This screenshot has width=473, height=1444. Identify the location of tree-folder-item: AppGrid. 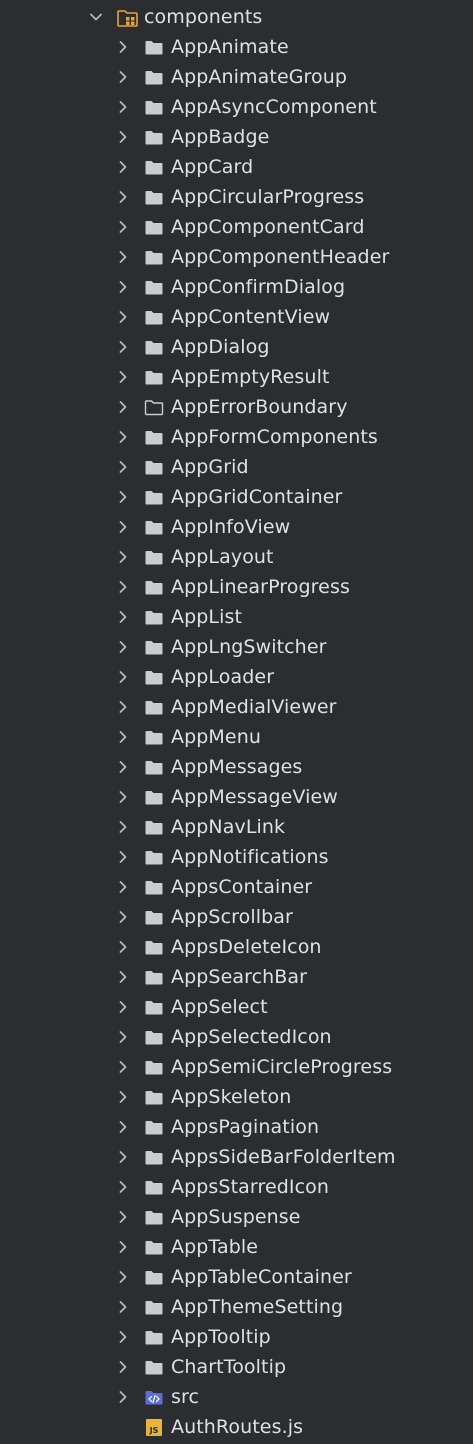
(236, 467).